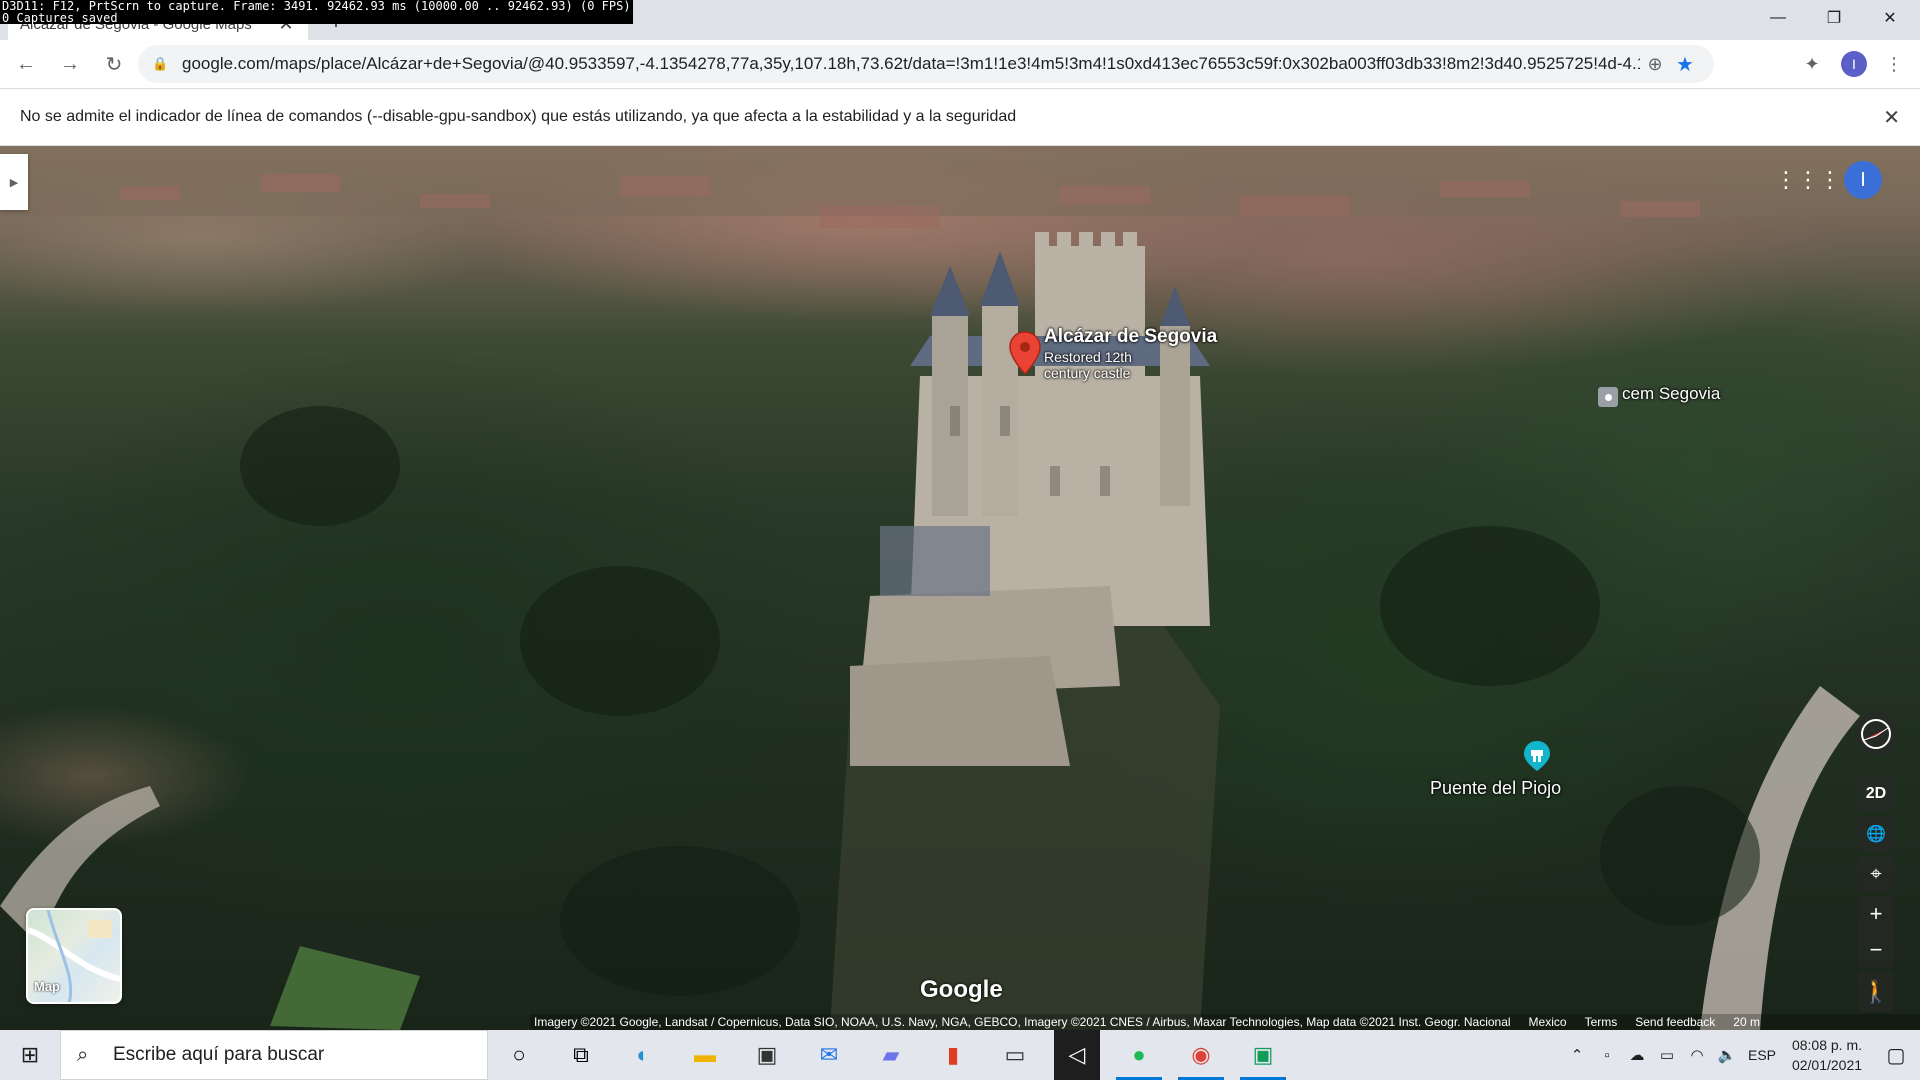 The image size is (1920, 1080). I want to click on back-button: ←, so click(26, 64).